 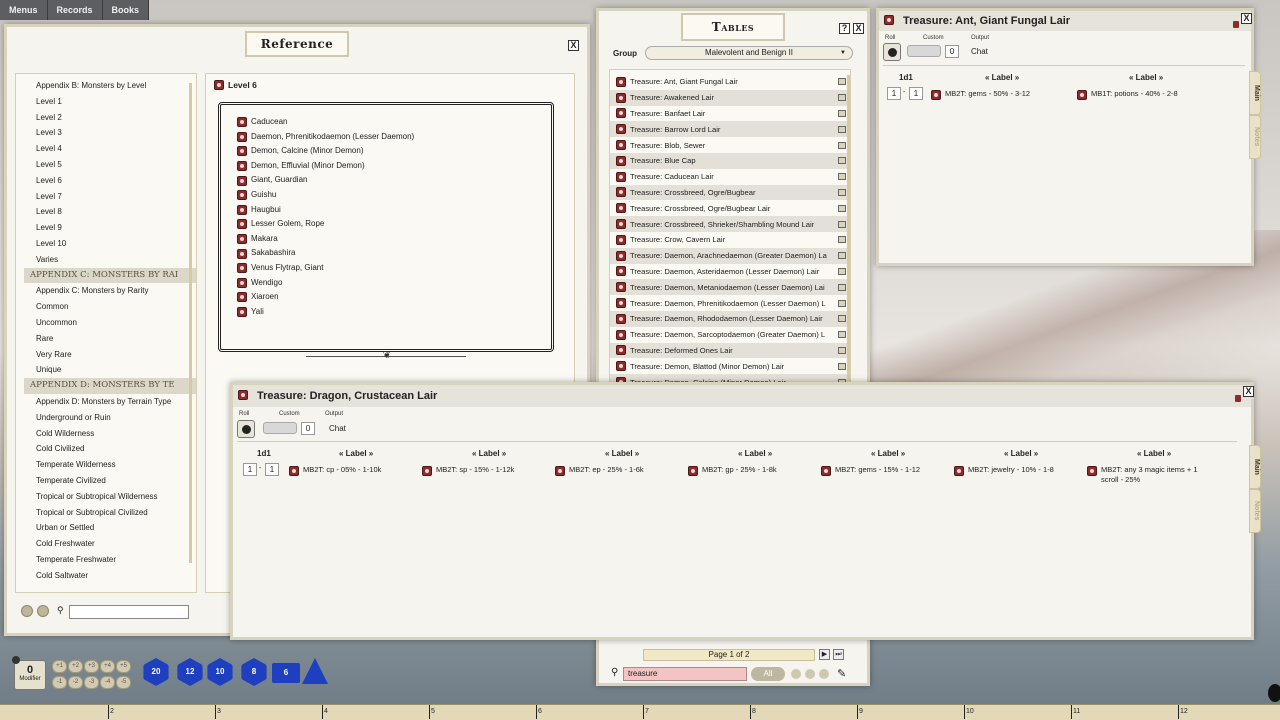 What do you see at coordinates (749, 53) in the screenshot?
I see `group-select: Malevolent and Benign II ▼` at bounding box center [749, 53].